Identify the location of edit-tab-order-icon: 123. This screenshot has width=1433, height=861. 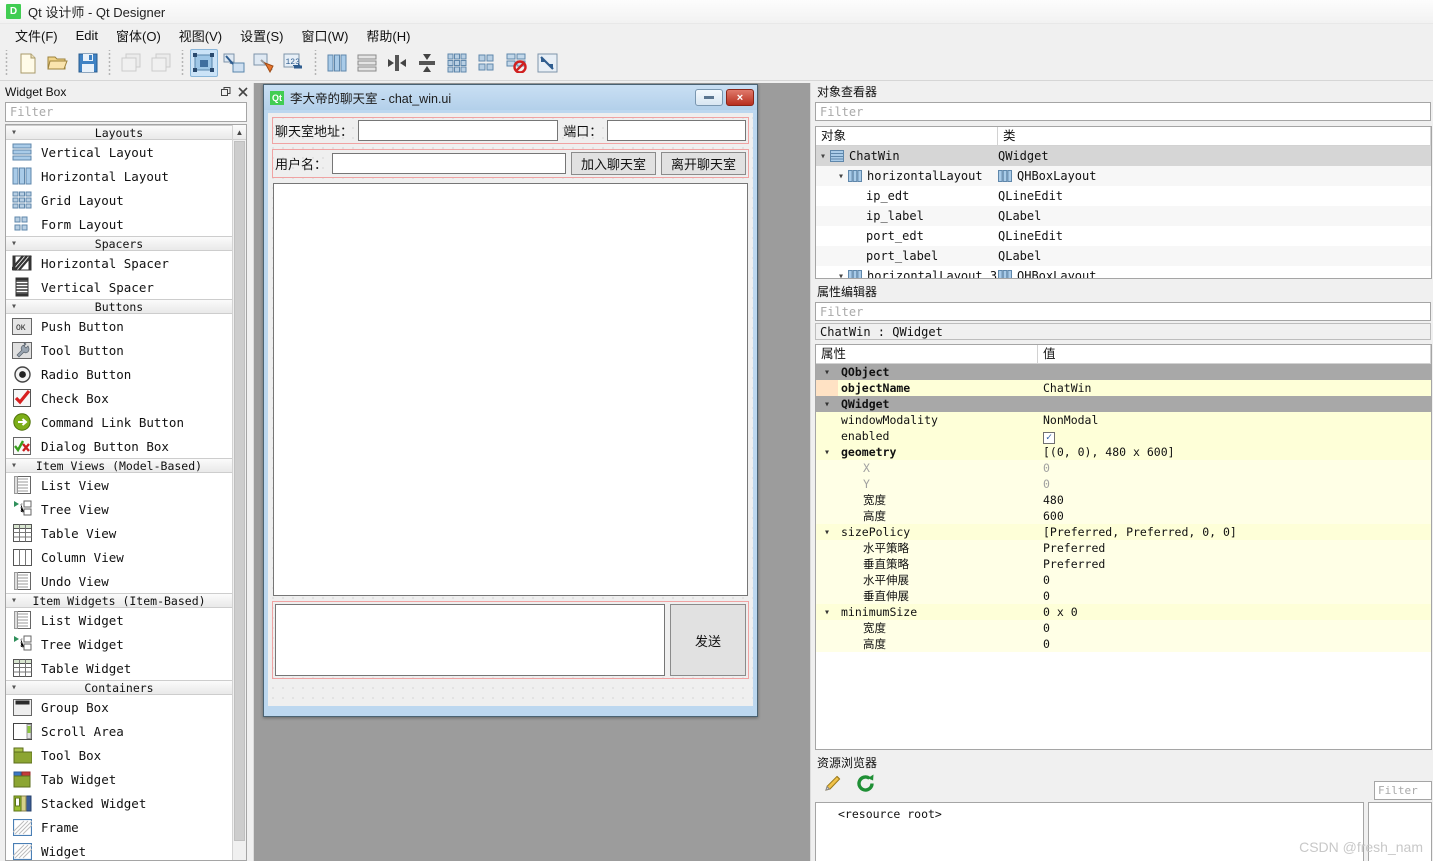
(294, 63).